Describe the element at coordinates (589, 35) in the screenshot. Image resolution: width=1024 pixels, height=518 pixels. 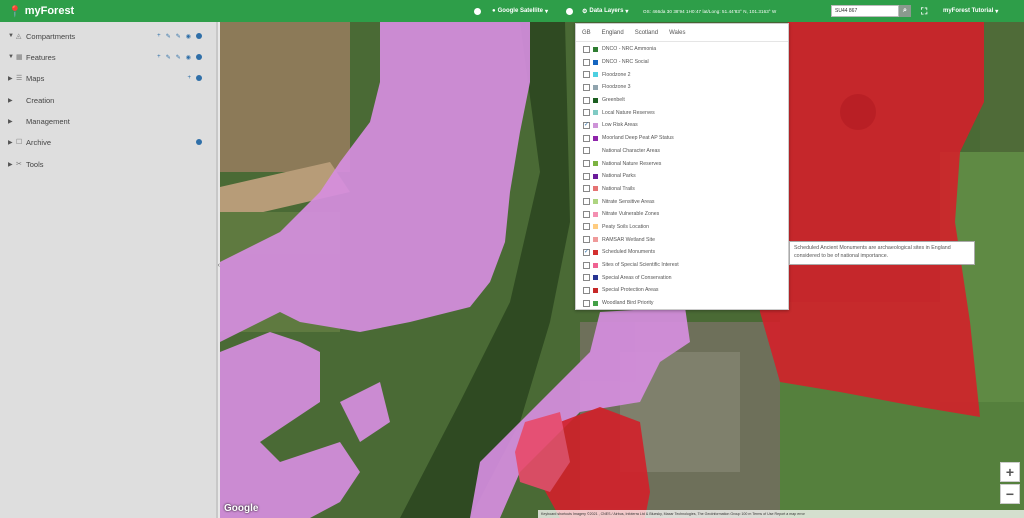
I see `tab-gb: GB` at that location.